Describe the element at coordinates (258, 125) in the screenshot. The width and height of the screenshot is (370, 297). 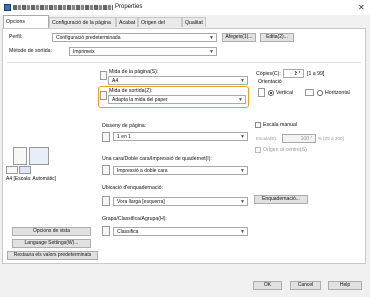
I see `manual-scale-checkbox` at that location.